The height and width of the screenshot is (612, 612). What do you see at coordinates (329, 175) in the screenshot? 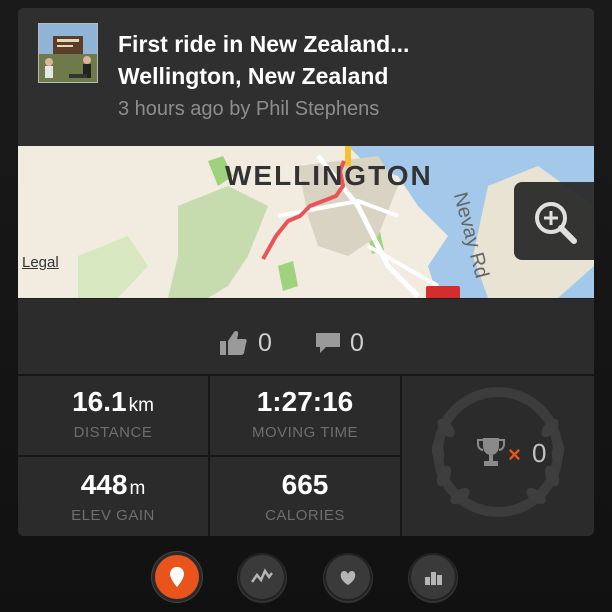
I see `map-city-label: WELLINGTON` at bounding box center [329, 175].